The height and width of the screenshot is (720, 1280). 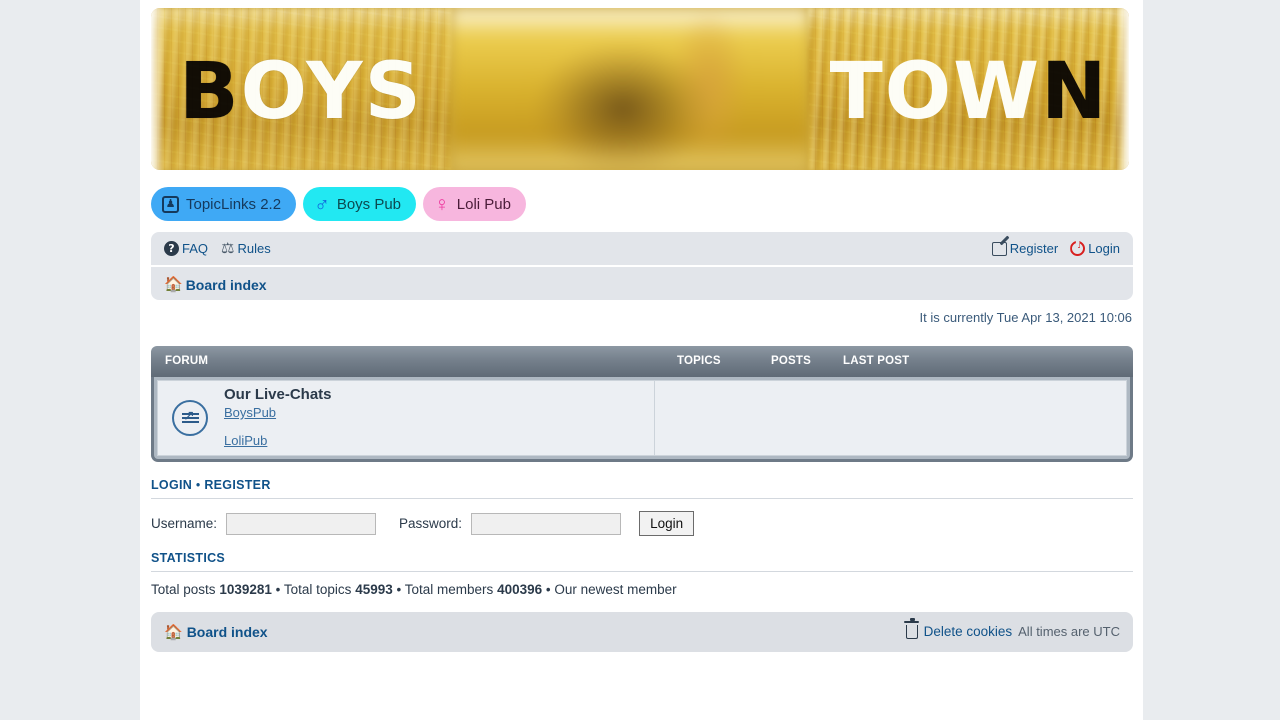 I want to click on quick-link-tabs: ♟ TopicLinks 2.2 ♂ Boys Pub ♀ Loli Pub, so click(x=338, y=204).